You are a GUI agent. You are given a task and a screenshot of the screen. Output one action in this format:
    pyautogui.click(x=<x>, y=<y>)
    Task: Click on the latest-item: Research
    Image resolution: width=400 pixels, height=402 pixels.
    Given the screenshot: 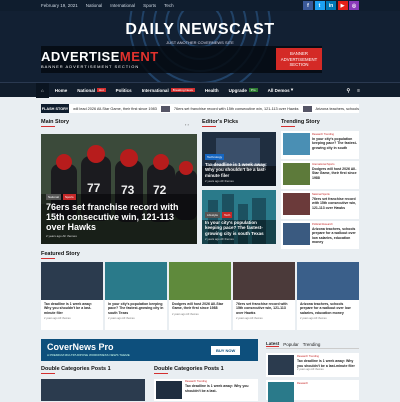 What is the action you would take?
    pyautogui.click(x=312, y=391)
    